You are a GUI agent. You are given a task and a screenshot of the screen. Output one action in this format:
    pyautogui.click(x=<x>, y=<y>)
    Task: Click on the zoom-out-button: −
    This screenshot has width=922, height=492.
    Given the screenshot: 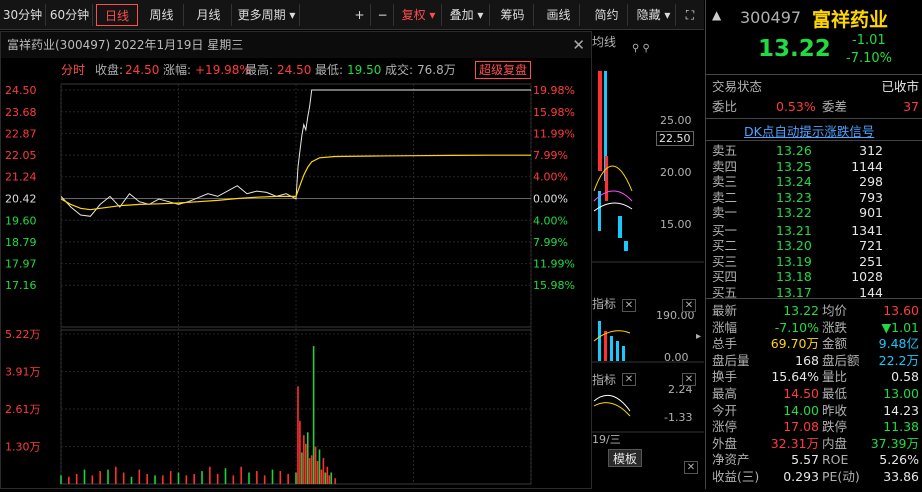 What is the action you would take?
    pyautogui.click(x=383, y=15)
    